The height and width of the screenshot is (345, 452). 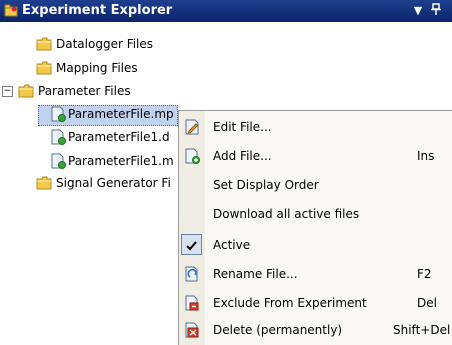 I want to click on menu-item-label: Active, so click(x=232, y=245).